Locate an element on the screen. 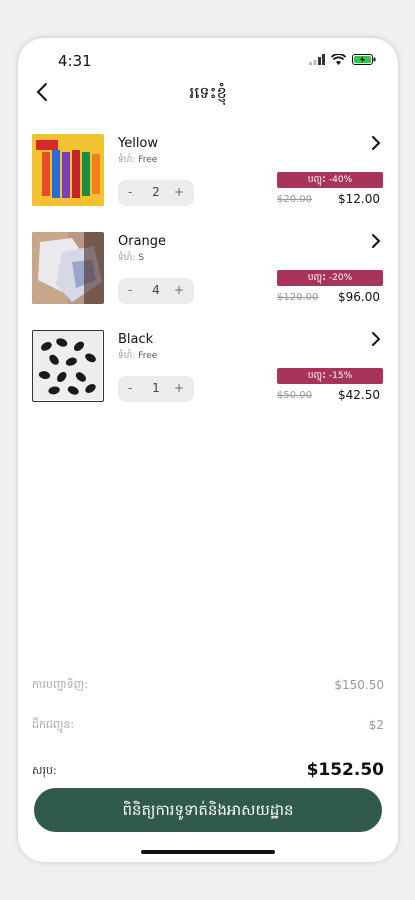 Image resolution: width=415 pixels, height=900 pixels. quantity-stepper: - 4 + is located at coordinates (156, 291).